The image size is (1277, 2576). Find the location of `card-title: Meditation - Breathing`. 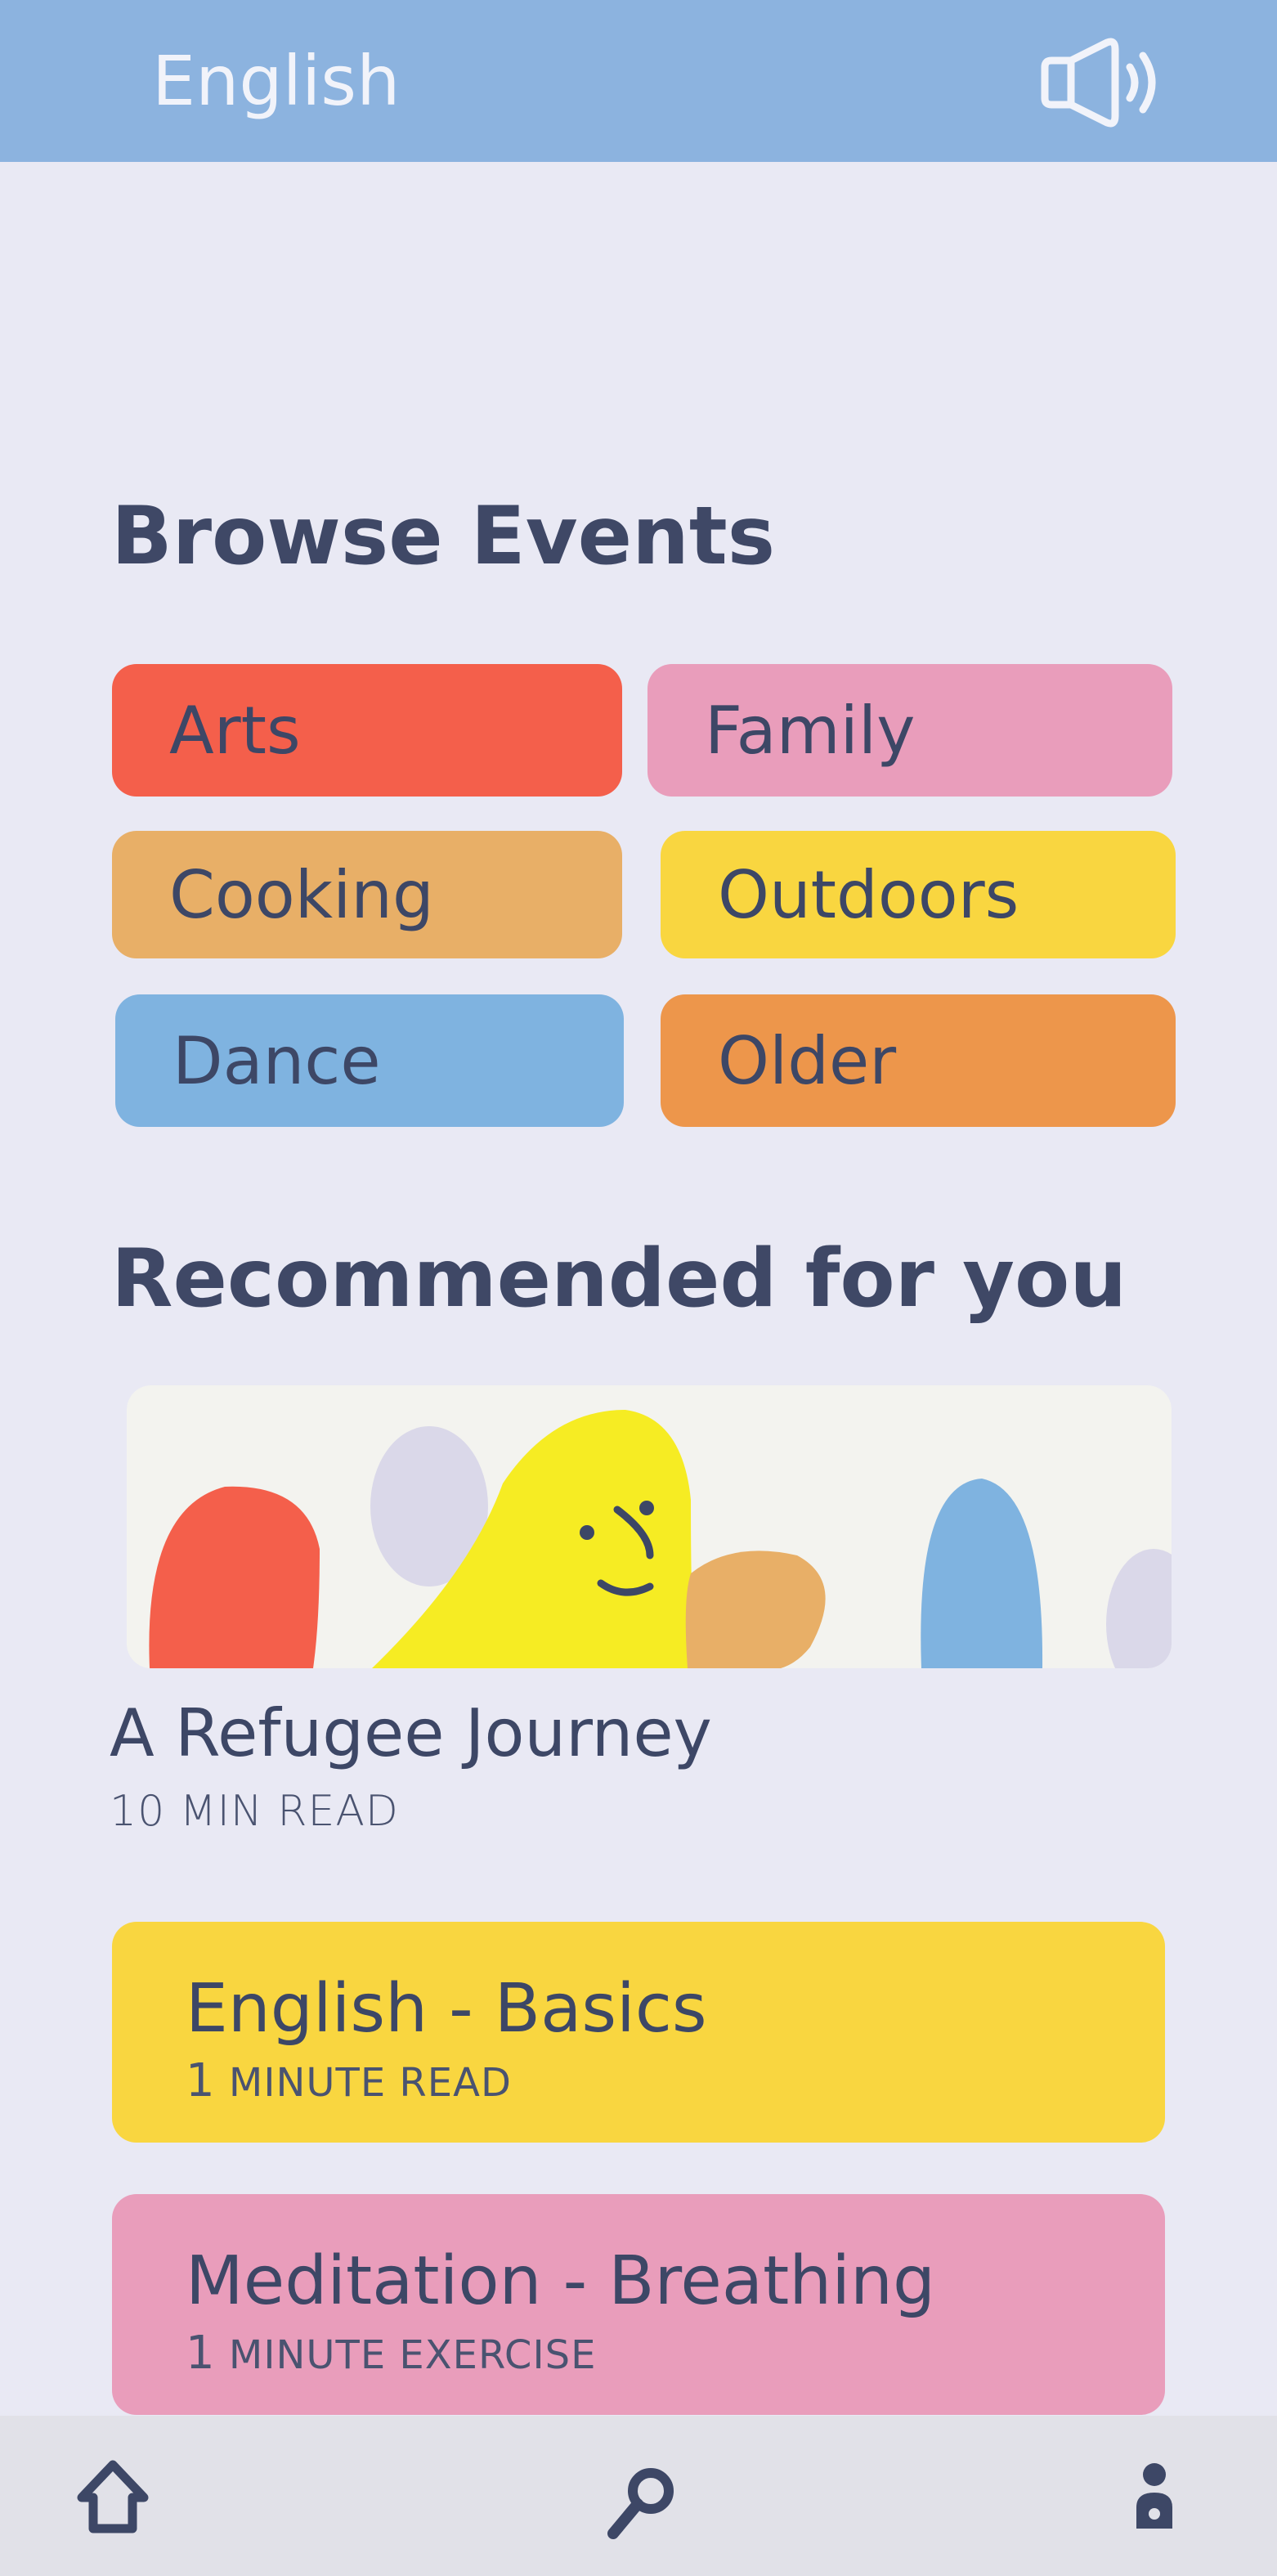

card-title: Meditation - Breathing is located at coordinates (561, 2281).